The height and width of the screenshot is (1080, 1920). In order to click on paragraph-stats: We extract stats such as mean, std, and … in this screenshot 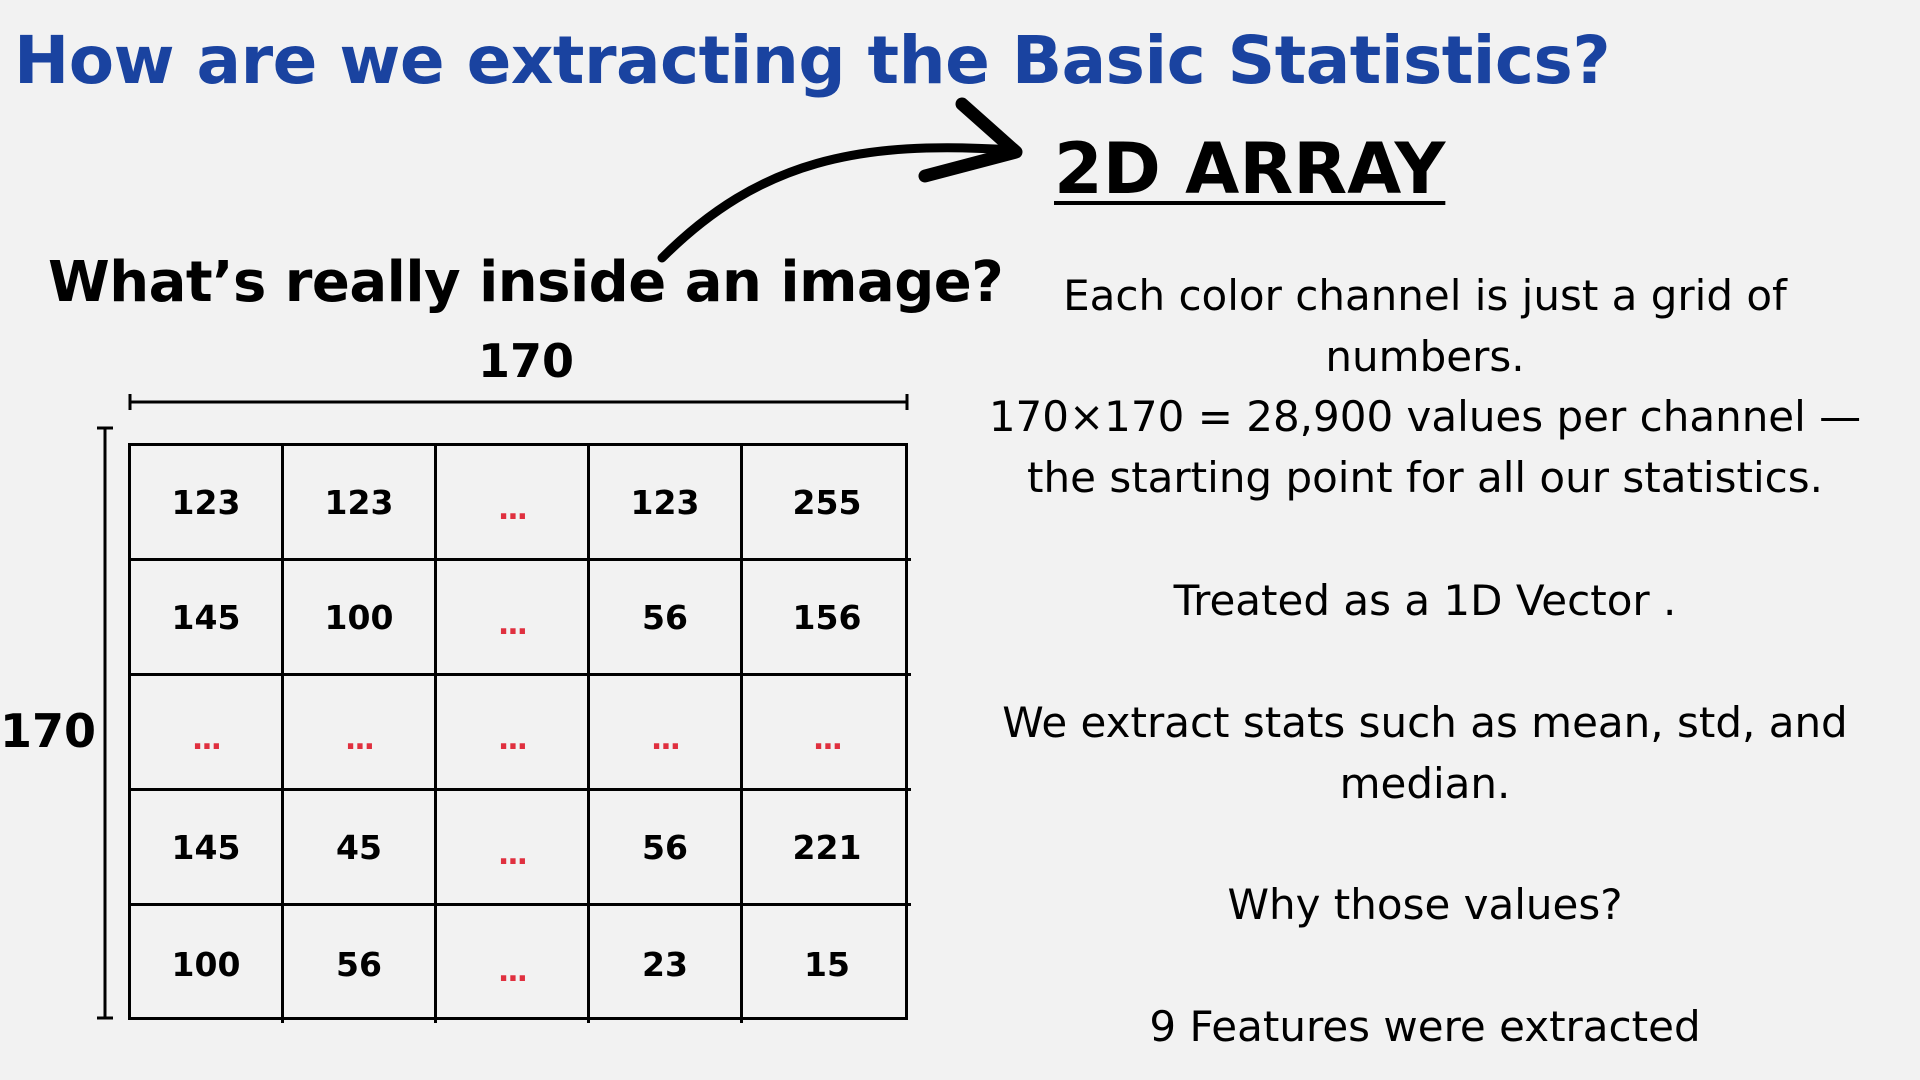, I will do `click(1425, 753)`.